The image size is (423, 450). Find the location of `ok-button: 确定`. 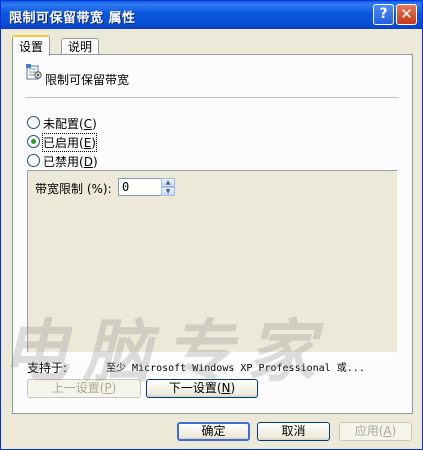

ok-button: 确定 is located at coordinates (213, 431).